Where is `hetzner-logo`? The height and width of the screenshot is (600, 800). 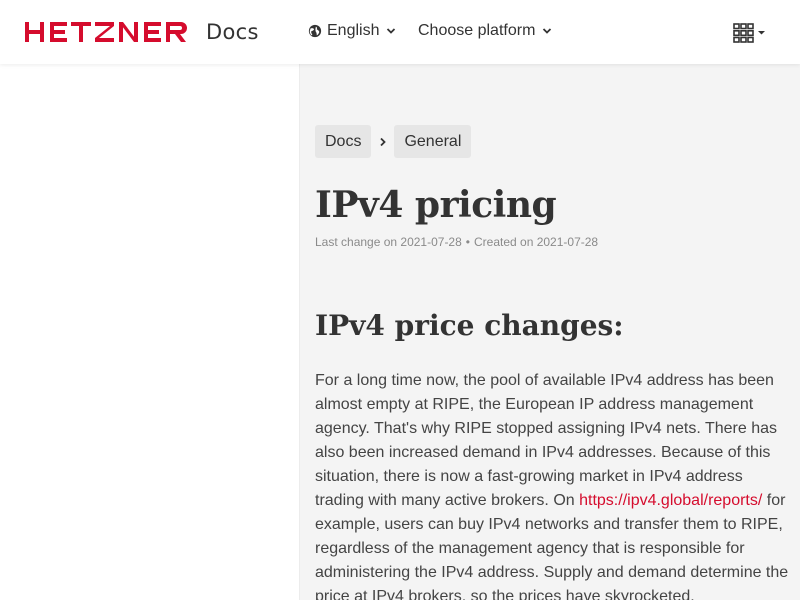
hetzner-logo is located at coordinates (111, 32).